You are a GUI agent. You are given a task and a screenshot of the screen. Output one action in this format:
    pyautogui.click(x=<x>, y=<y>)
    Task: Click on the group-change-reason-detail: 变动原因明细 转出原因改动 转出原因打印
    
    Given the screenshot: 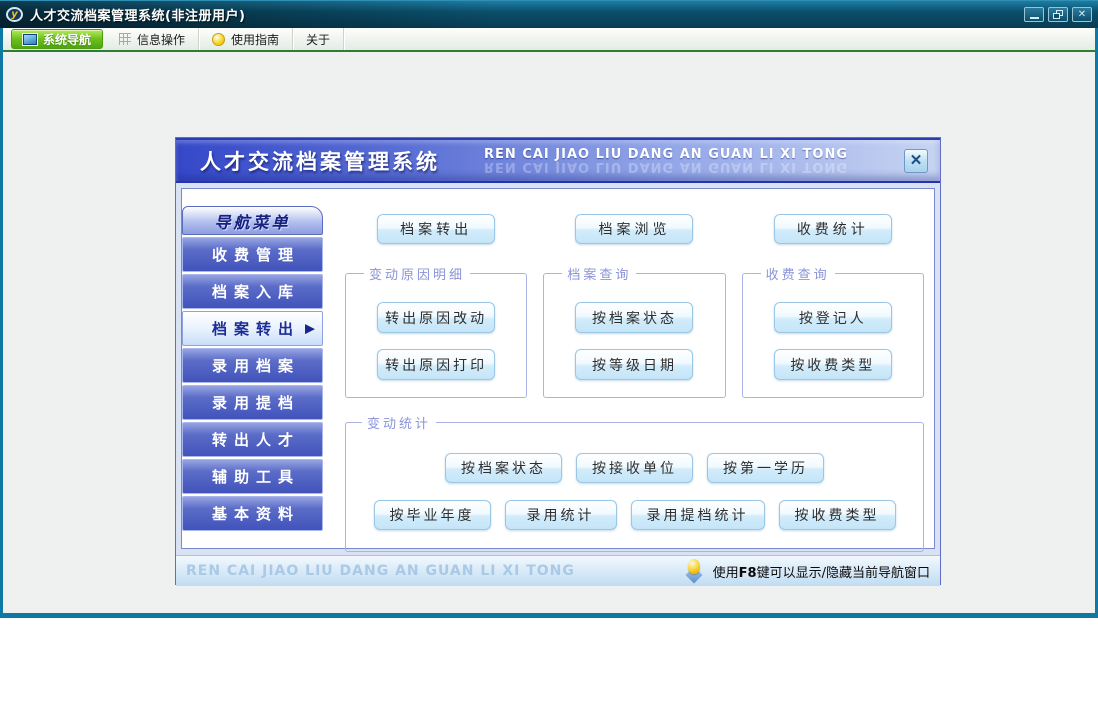 What is the action you would take?
    pyautogui.click(x=436, y=331)
    